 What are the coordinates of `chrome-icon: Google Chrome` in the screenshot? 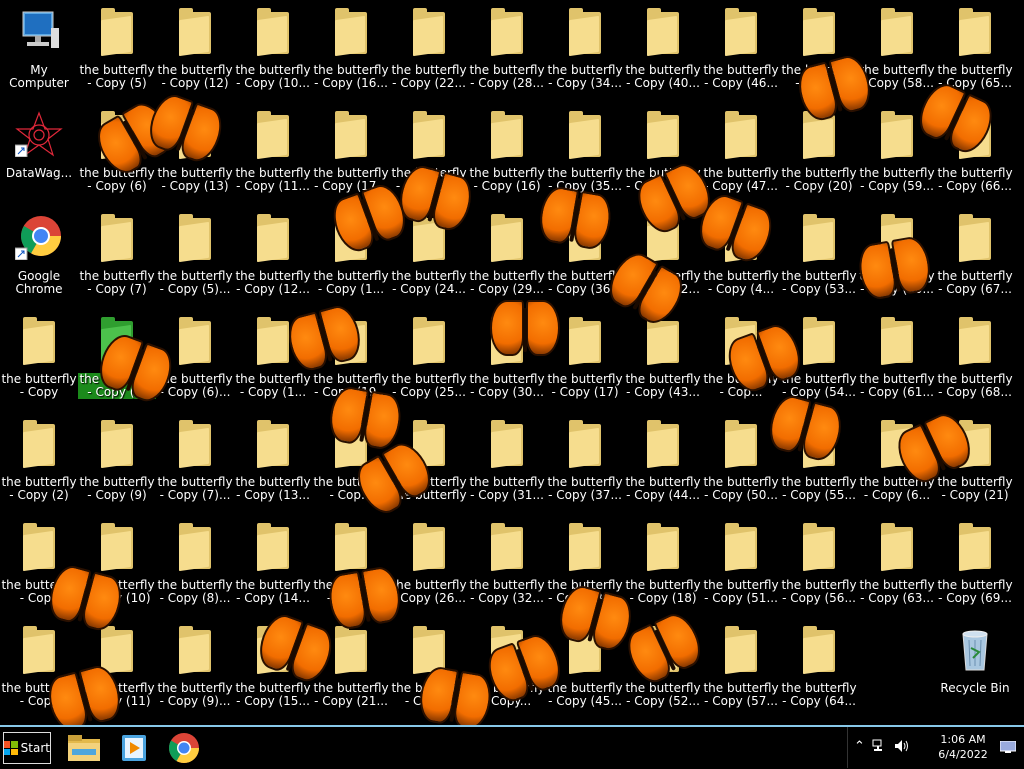 It's located at (39, 258).